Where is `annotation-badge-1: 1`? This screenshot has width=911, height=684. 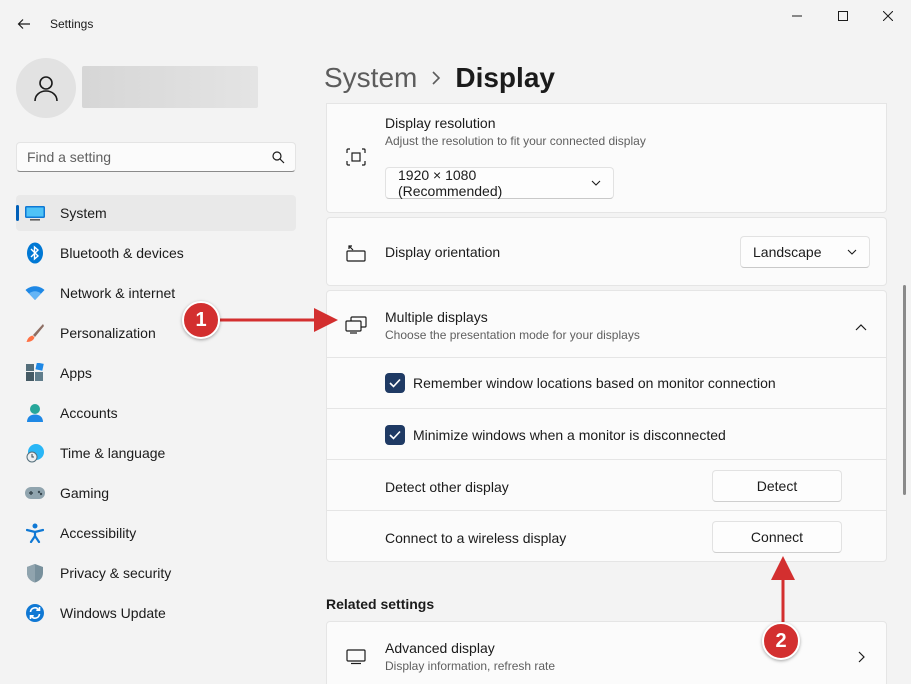
annotation-badge-1: 1 is located at coordinates (201, 320).